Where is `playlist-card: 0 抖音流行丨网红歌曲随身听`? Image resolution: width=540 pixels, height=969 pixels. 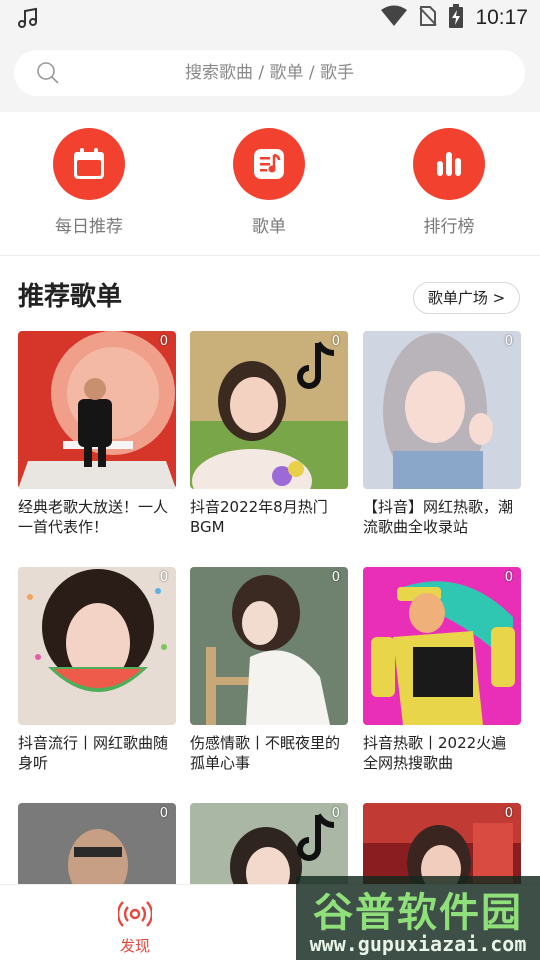
playlist-card: 0 抖音流行丨网红歌曲随身听 is located at coordinates (97, 670).